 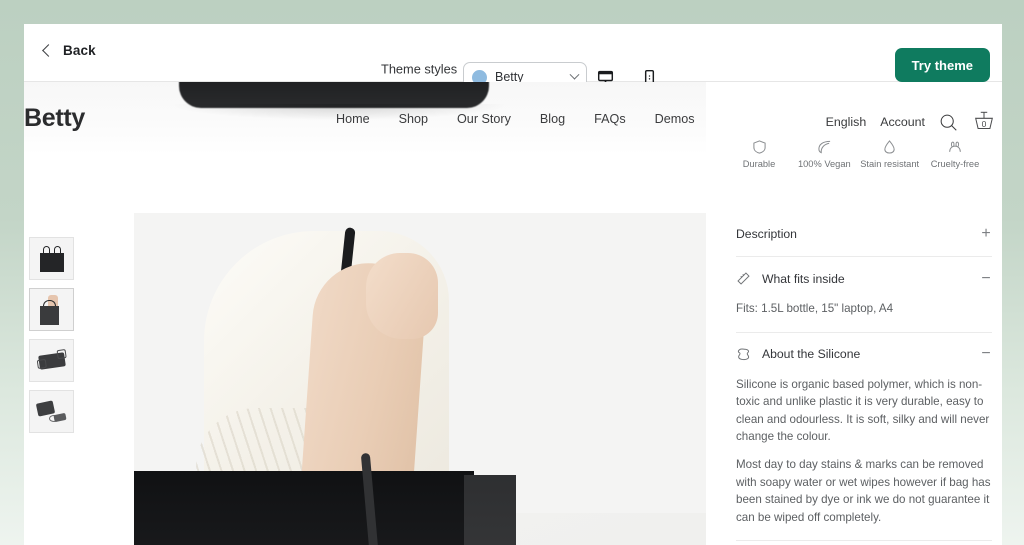 What do you see at coordinates (864, 542) in the screenshot?
I see `accordion-header-reviews: Reviews +` at bounding box center [864, 542].